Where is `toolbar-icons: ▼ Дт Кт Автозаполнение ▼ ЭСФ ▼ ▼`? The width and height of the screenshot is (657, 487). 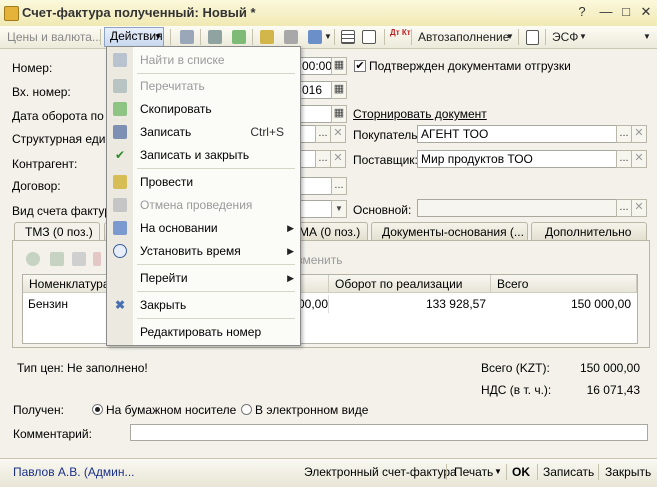 toolbar-icons: ▼ Дт Кт Автозаполнение ▼ ЭСФ ▼ ▼ is located at coordinates (328, 37).